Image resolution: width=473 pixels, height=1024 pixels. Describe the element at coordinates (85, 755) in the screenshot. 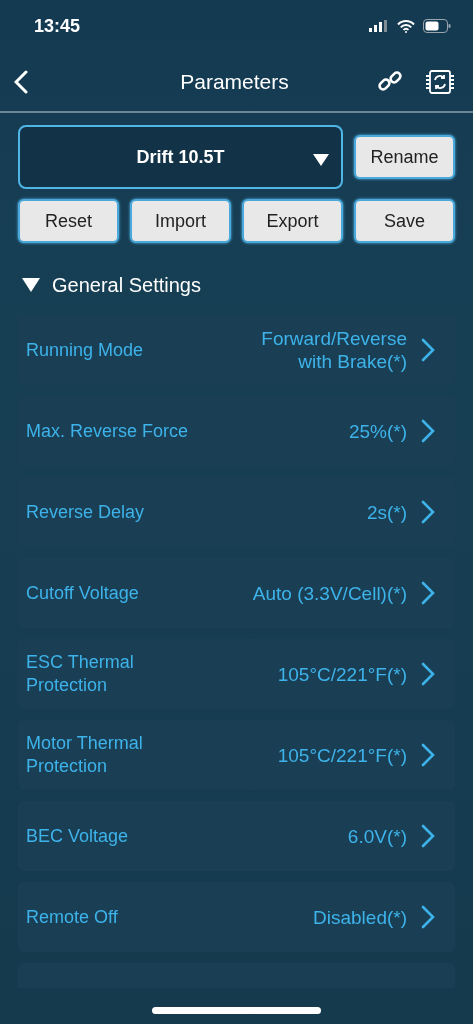

I see `setting-label: Motor Thermal Protection` at that location.